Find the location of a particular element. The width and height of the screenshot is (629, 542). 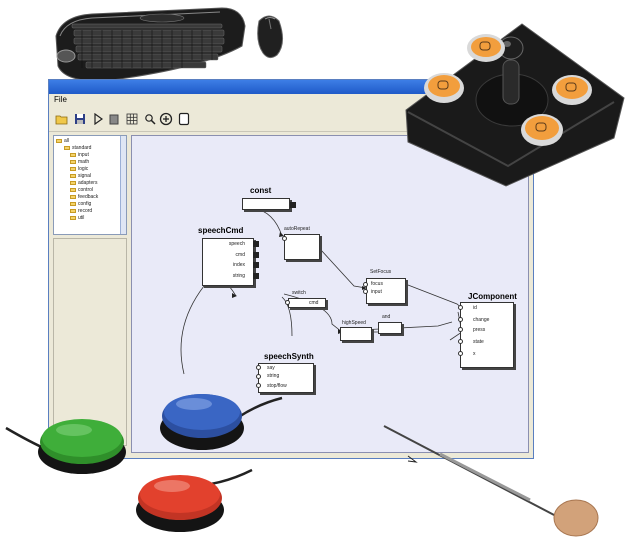

joystick-image is located at coordinates (515, 105).